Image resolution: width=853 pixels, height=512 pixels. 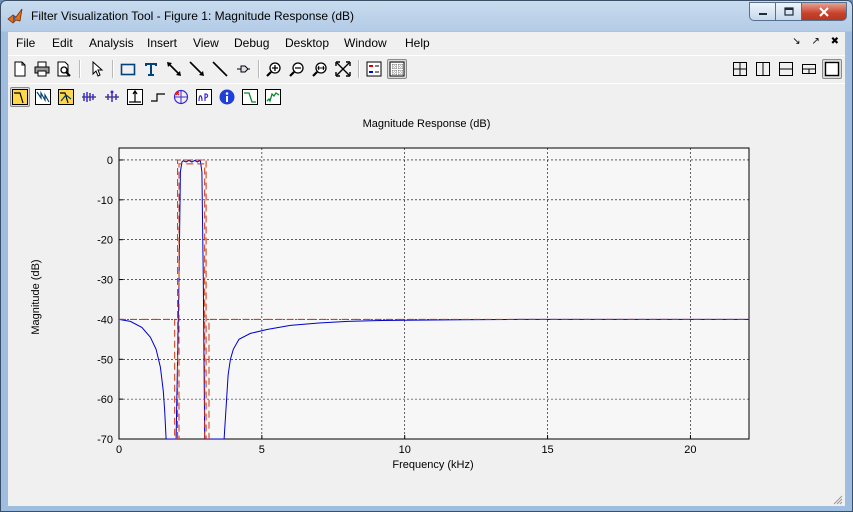 I want to click on print-icon, so click(x=42, y=69).